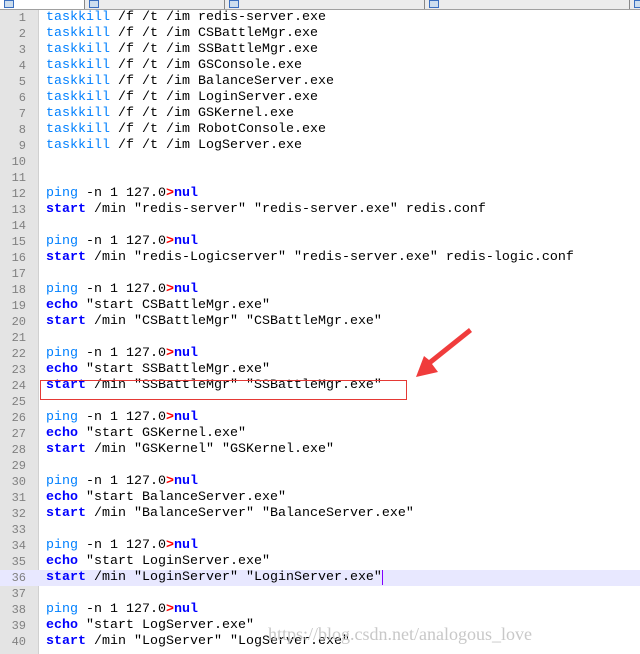 The height and width of the screenshot is (654, 640). I want to click on code-line: 10, so click(320, 162).